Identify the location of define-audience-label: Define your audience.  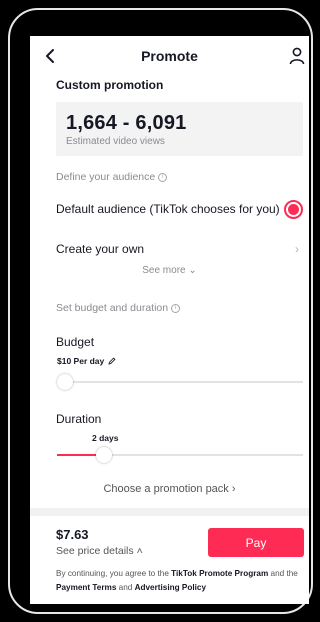
(106, 177).